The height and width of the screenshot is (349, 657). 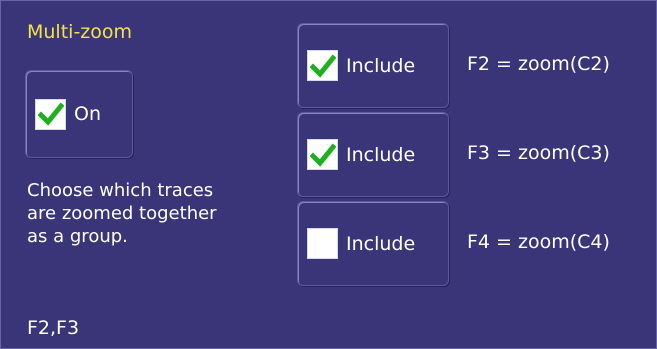 I want to click on description-line: are zoomed together, so click(x=122, y=213).